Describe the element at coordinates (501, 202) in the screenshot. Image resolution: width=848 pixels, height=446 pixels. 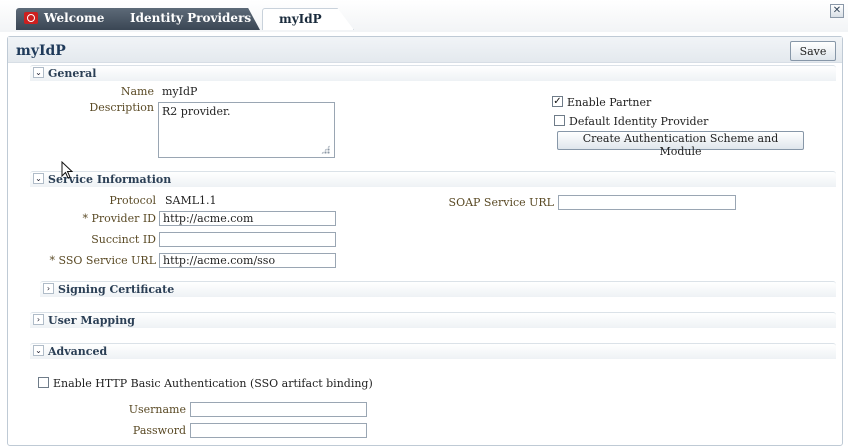
I see `soap-service-url-label: SOAP Service URL` at that location.